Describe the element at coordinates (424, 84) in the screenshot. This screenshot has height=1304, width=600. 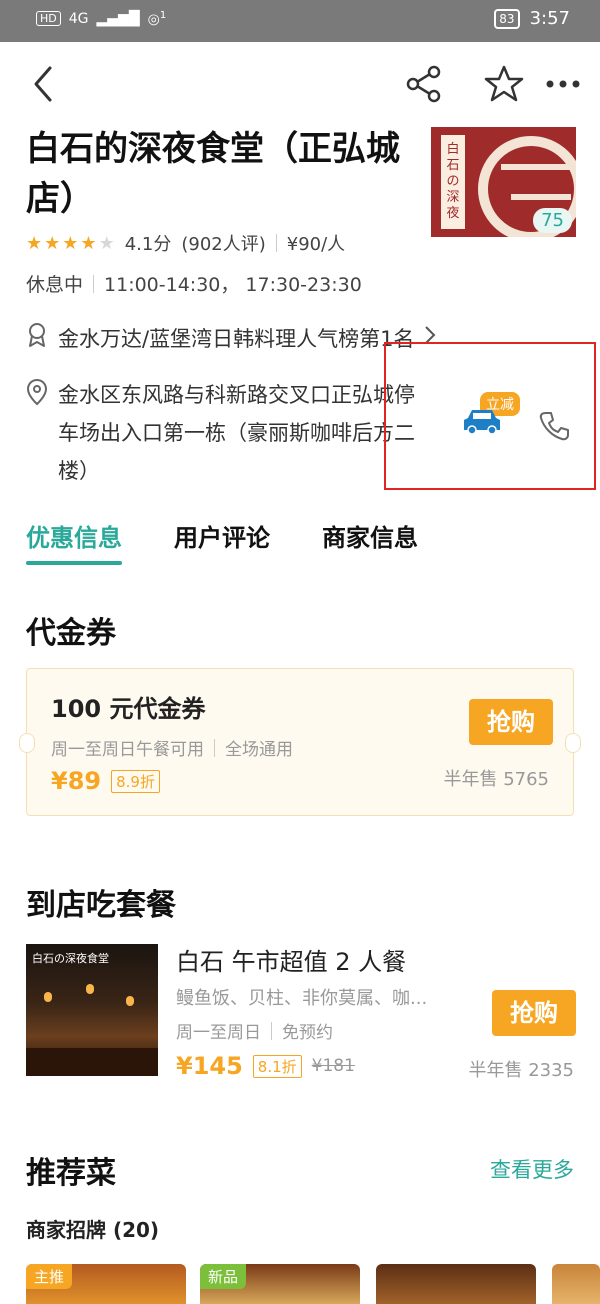
I see `share-icon` at that location.